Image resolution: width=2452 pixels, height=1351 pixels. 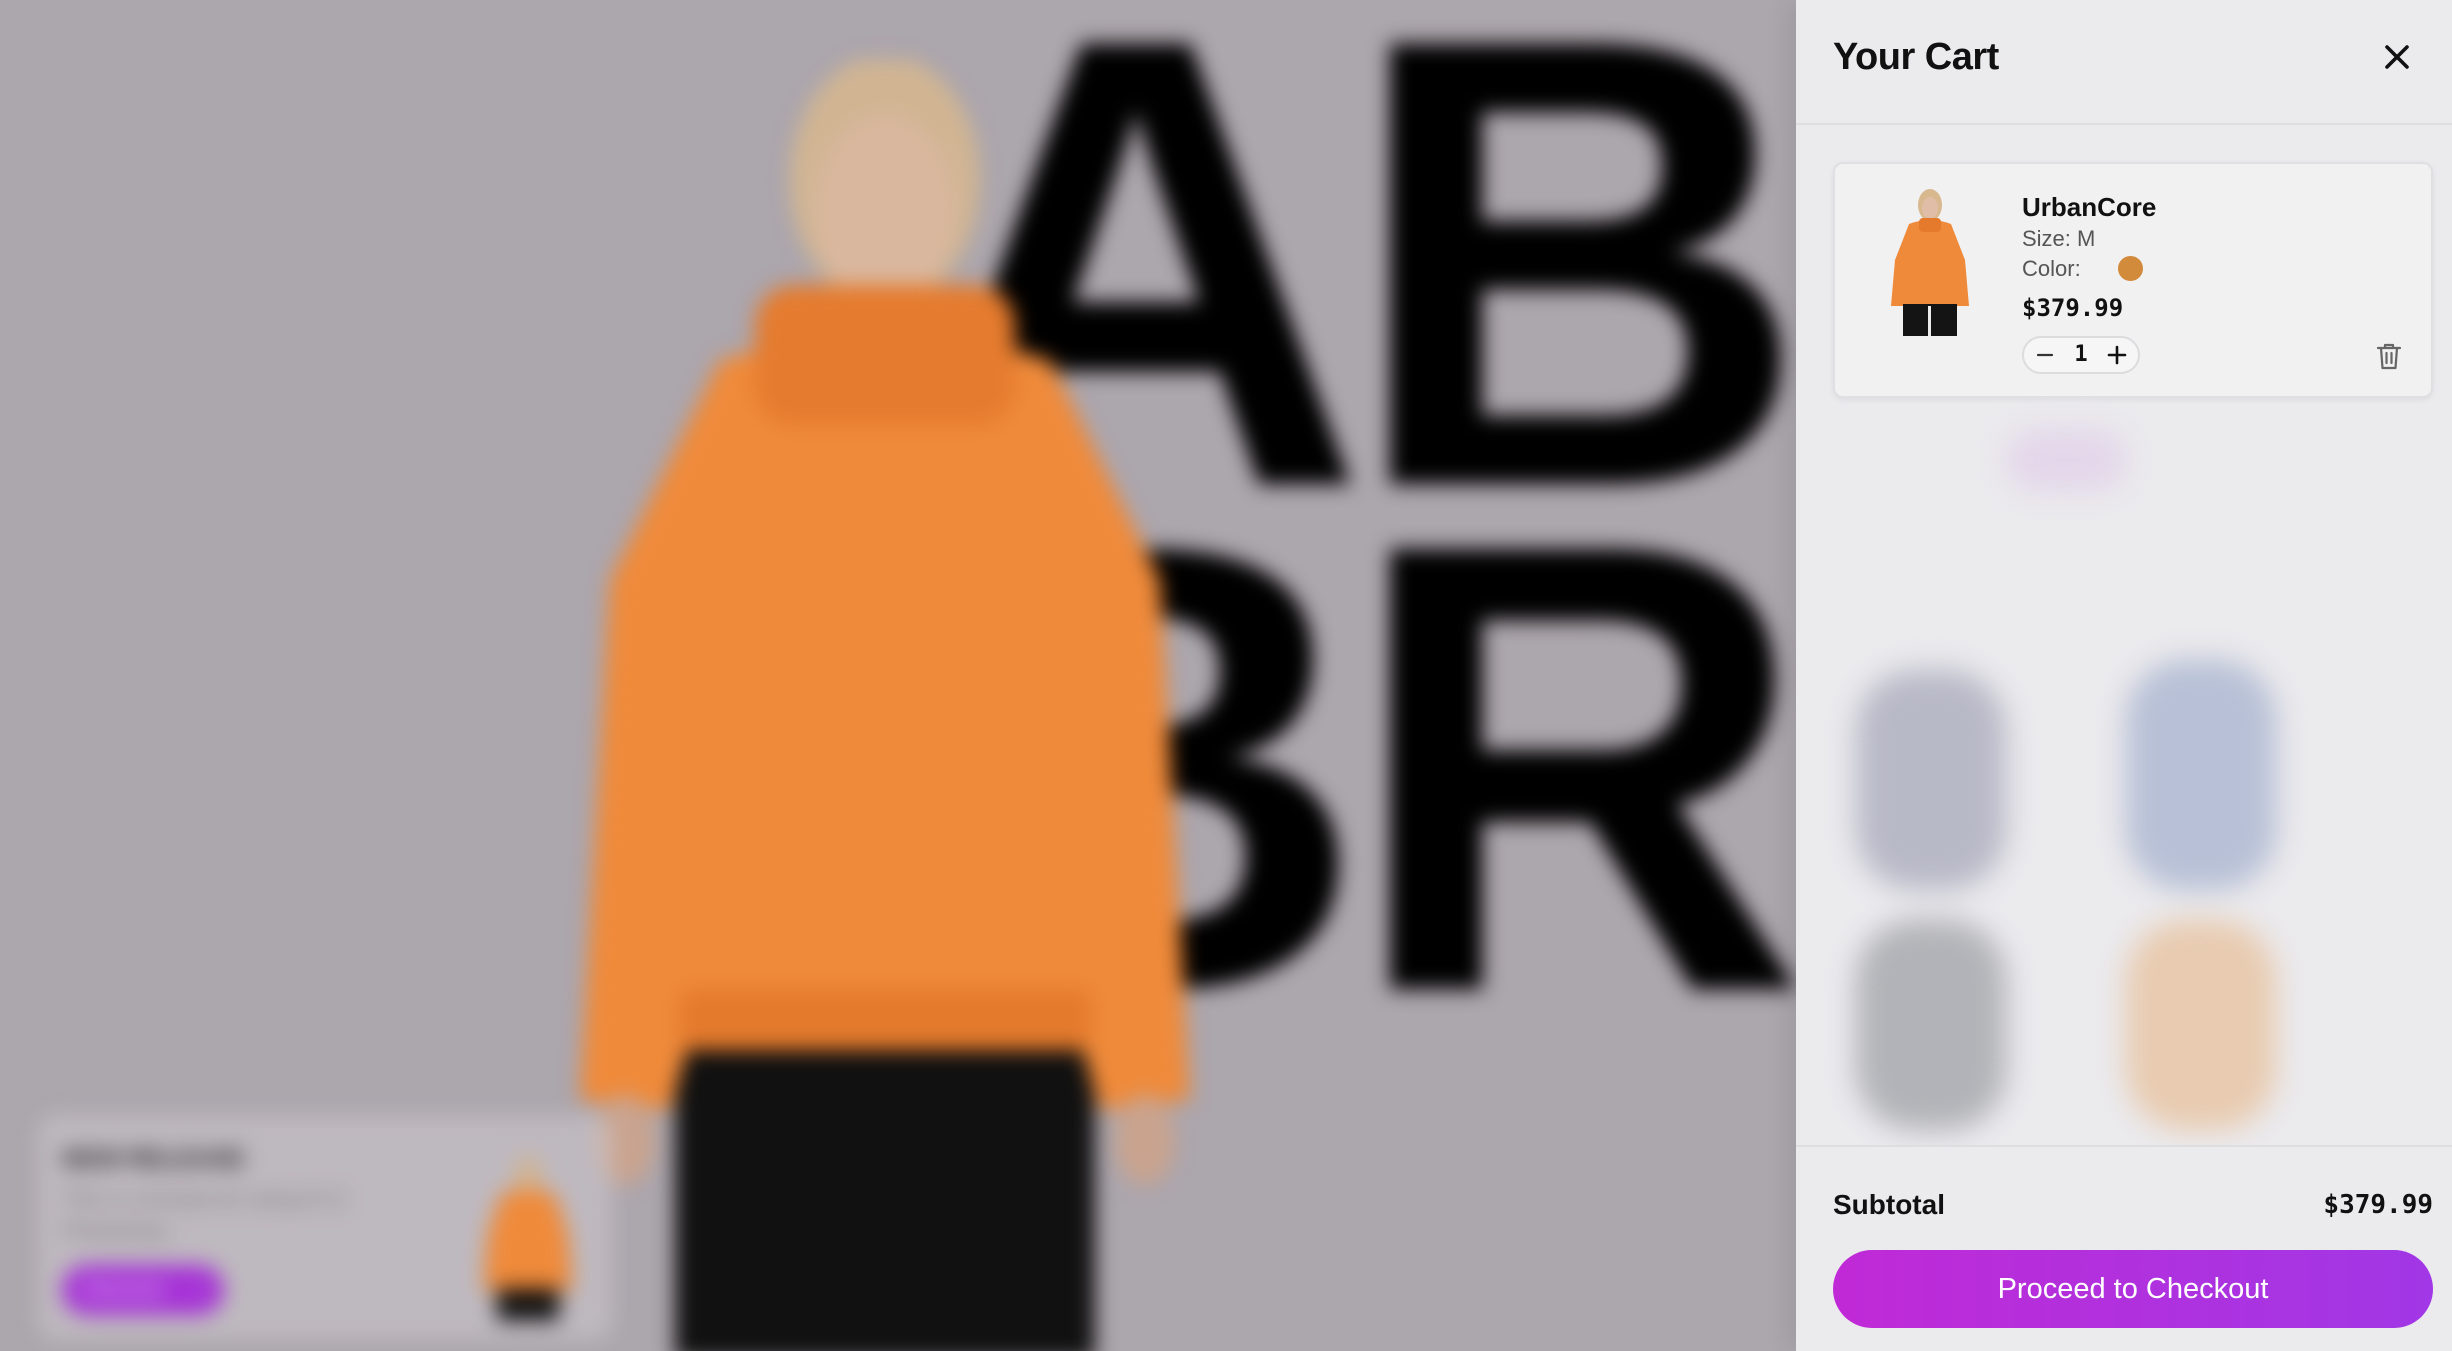 I want to click on increase-quantity-button, so click(x=2117, y=355).